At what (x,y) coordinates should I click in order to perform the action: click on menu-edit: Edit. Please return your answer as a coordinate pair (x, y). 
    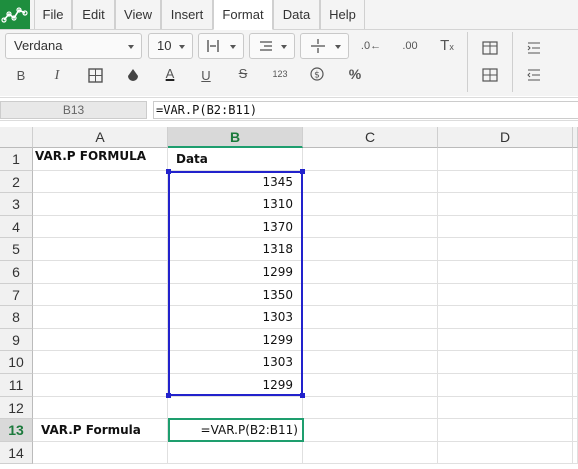
    Looking at the image, I should click on (93, 14).